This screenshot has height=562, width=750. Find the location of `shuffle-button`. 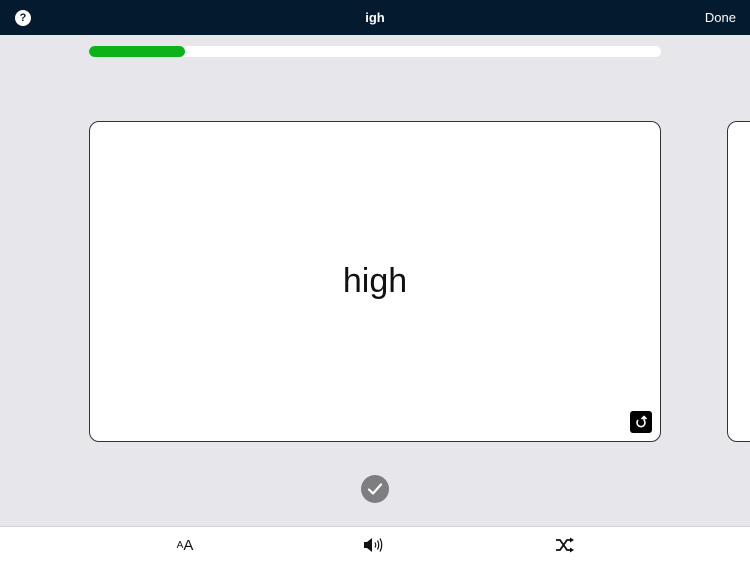

shuffle-button is located at coordinates (565, 544).